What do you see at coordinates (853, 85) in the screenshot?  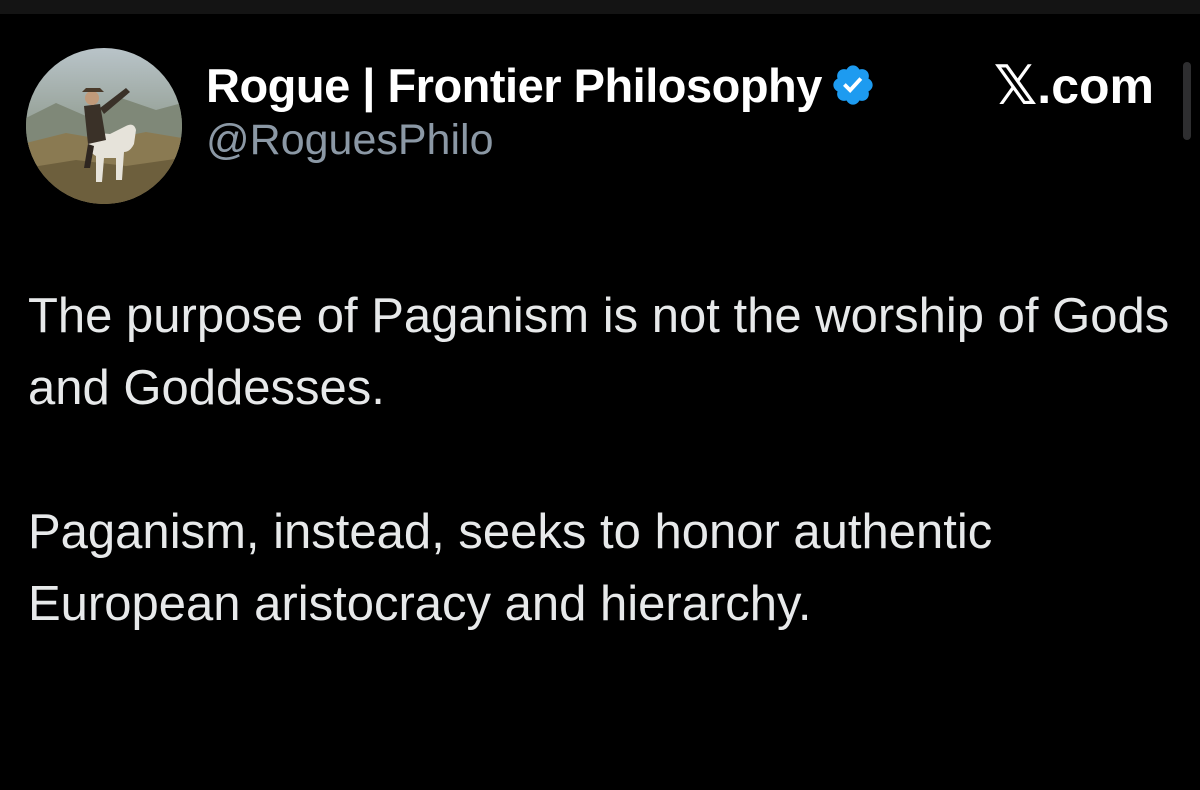 I see `verified-badge-icon` at bounding box center [853, 85].